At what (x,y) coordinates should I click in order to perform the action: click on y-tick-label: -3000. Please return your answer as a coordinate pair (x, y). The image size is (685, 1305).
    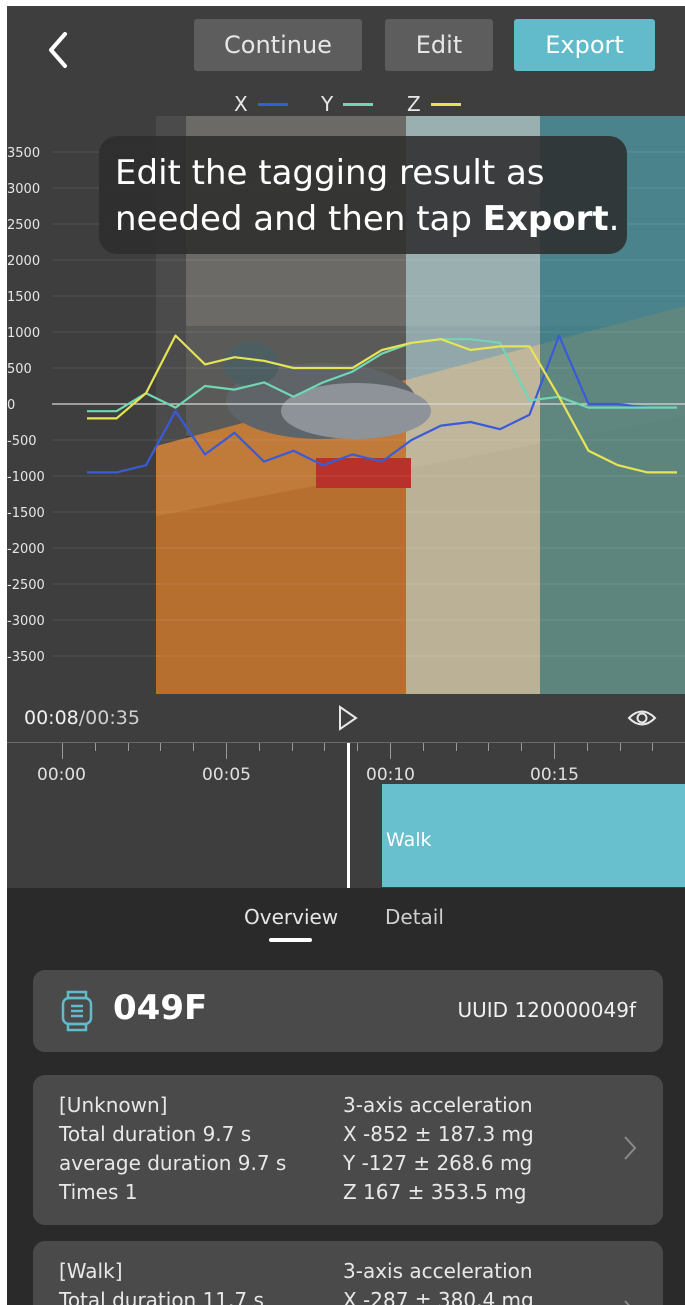
    Looking at the image, I should click on (26, 621).